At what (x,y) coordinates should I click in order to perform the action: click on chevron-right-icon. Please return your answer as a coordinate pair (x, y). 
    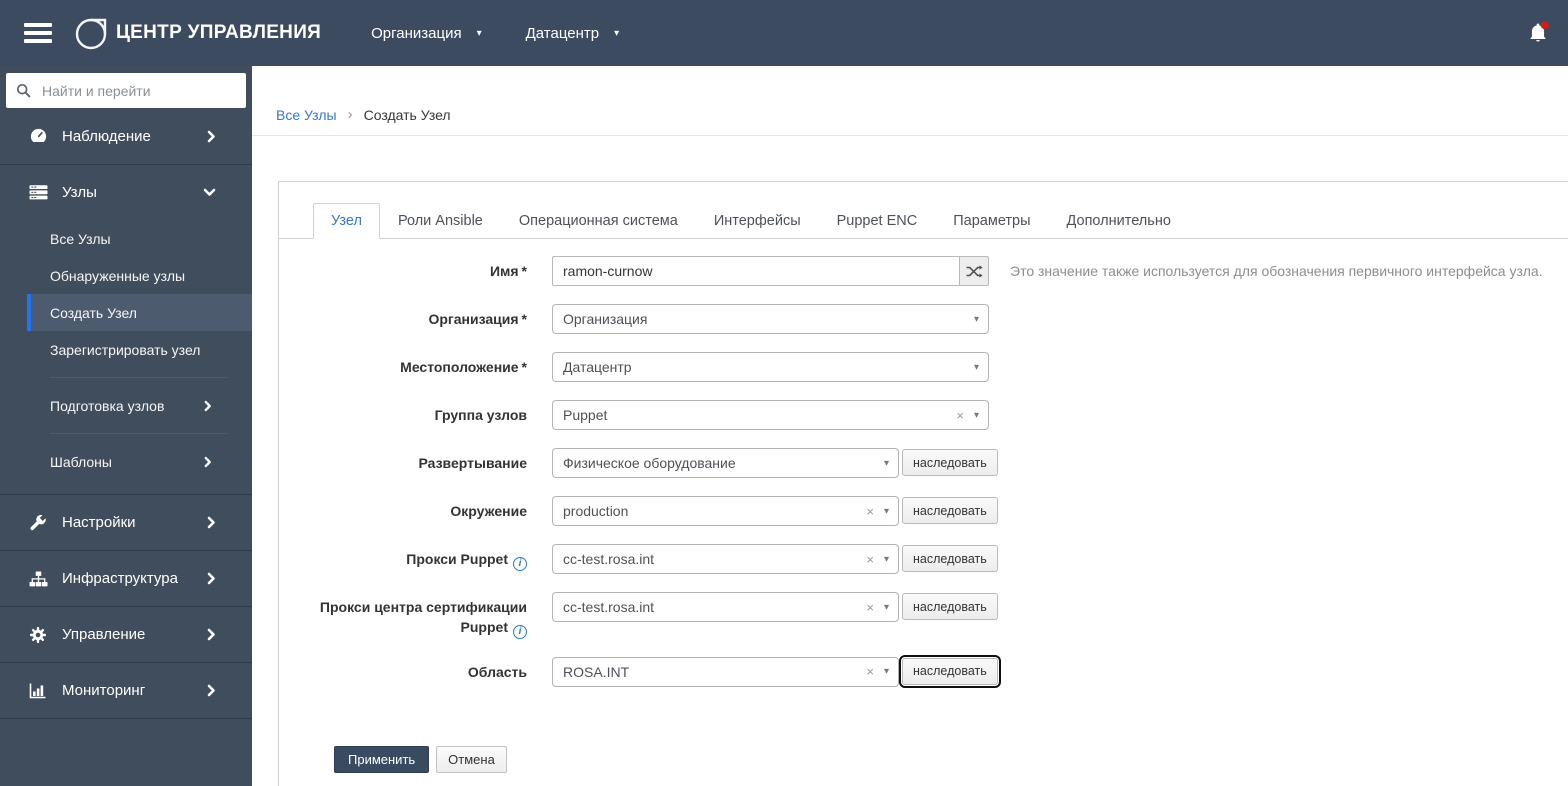
    Looking at the image, I should click on (207, 405).